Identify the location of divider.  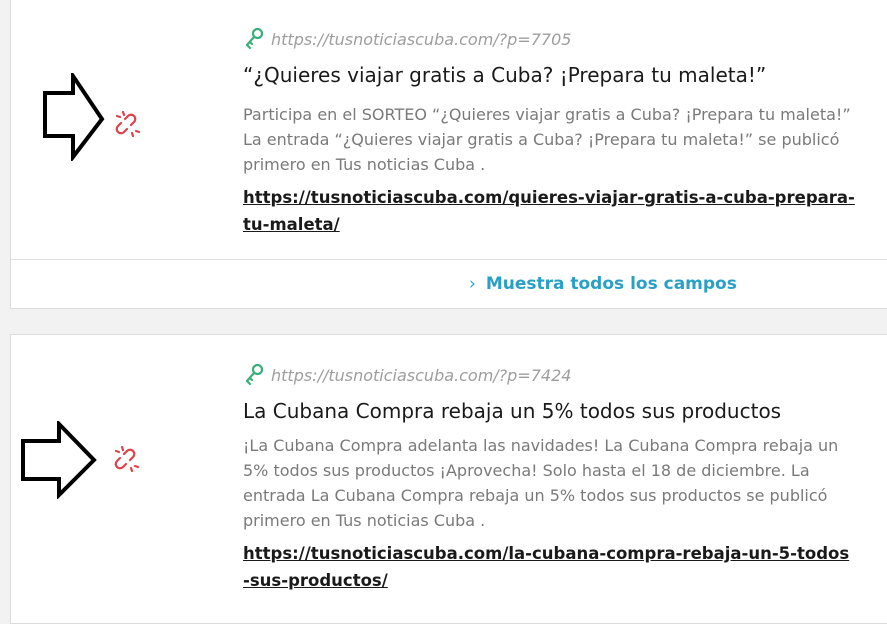
(449, 259).